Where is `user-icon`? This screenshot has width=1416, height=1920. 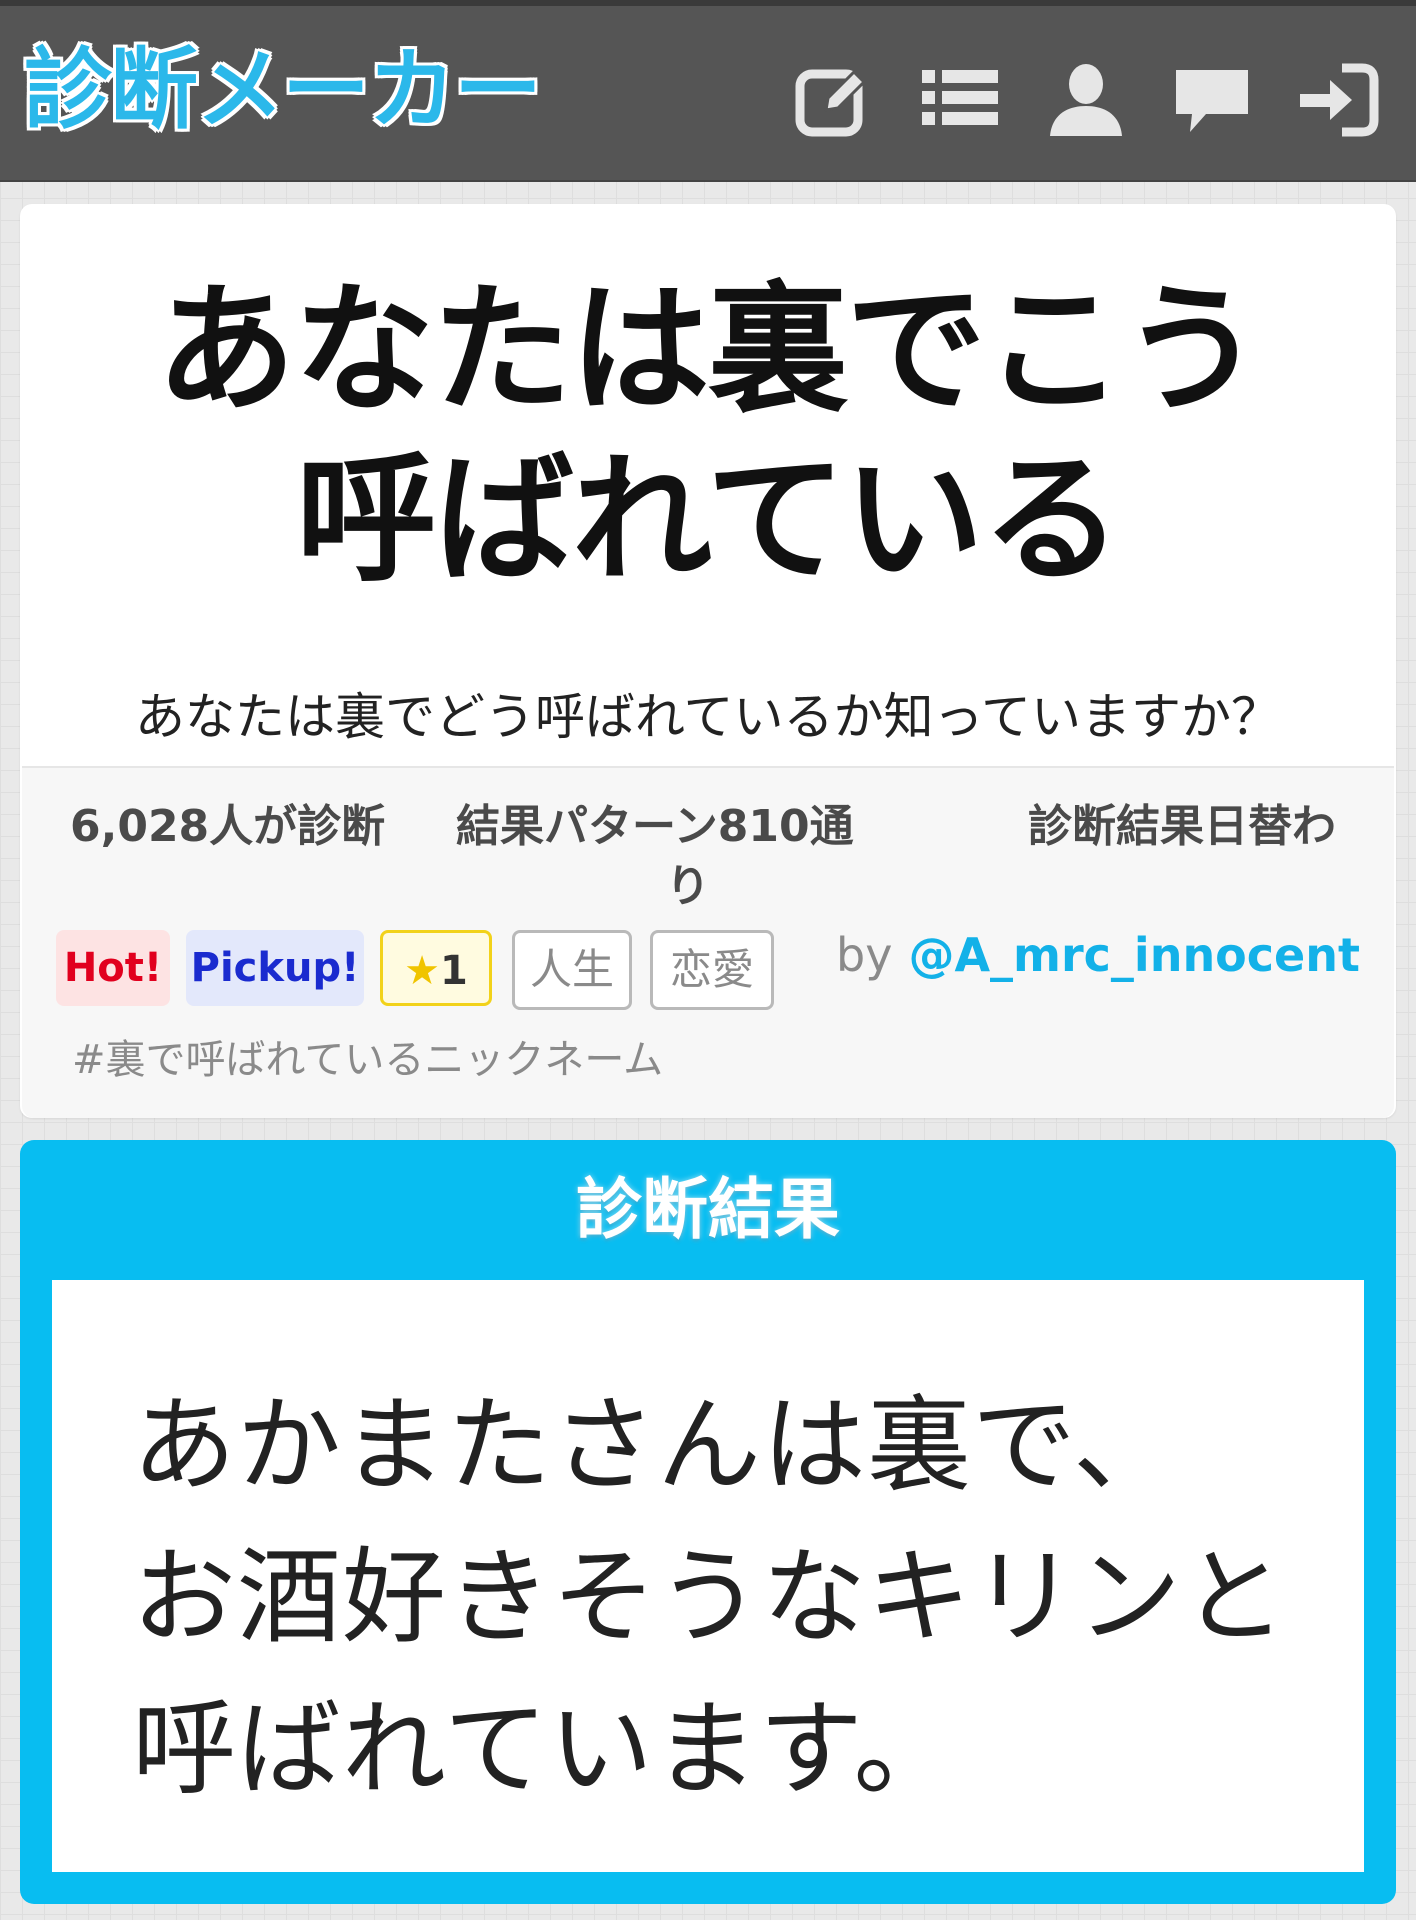
user-icon is located at coordinates (1086, 100).